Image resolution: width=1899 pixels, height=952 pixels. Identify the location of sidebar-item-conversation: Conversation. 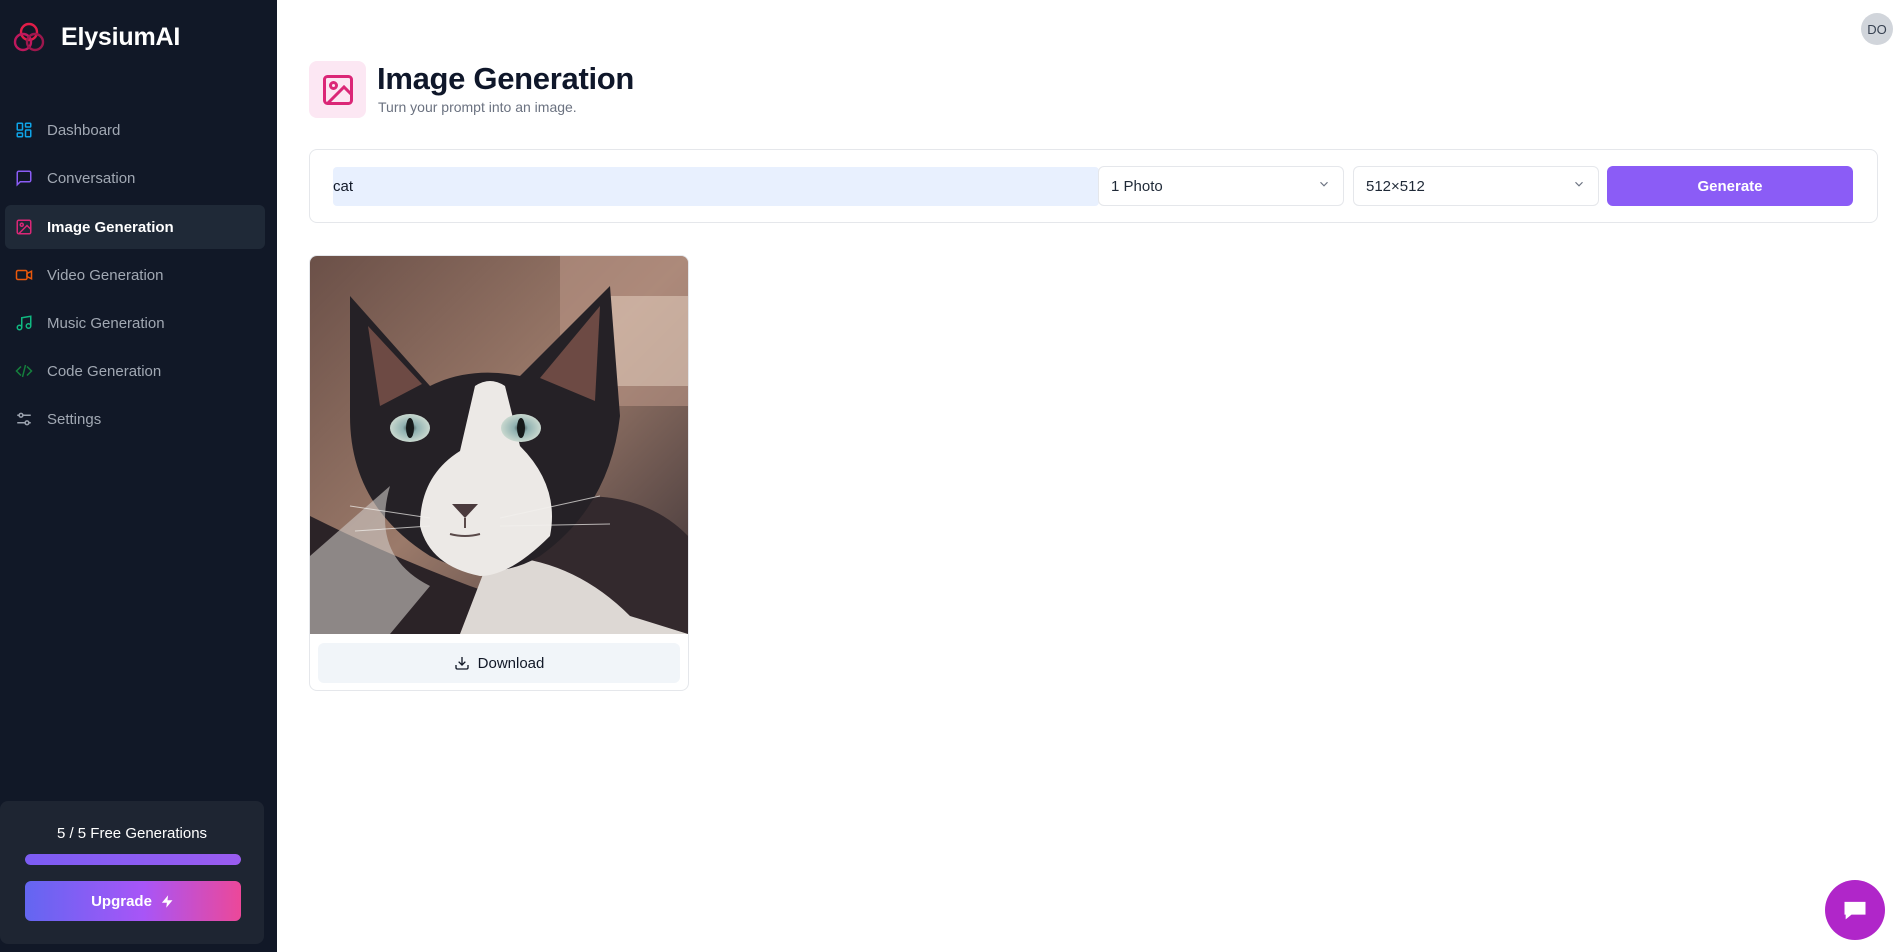
(135, 178).